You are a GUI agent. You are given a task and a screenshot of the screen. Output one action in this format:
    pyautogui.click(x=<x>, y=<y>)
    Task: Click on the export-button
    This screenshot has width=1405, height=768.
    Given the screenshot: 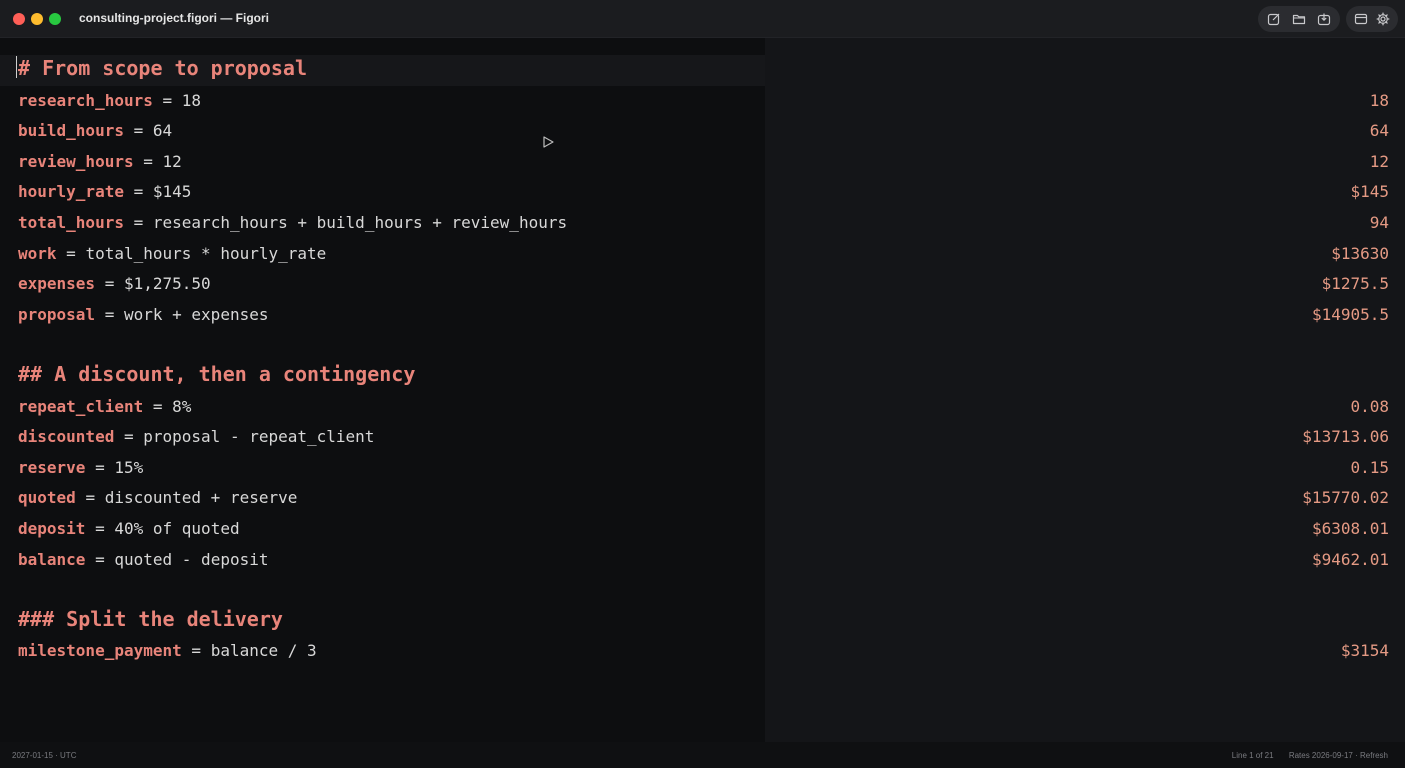 What is the action you would take?
    pyautogui.click(x=1323, y=19)
    